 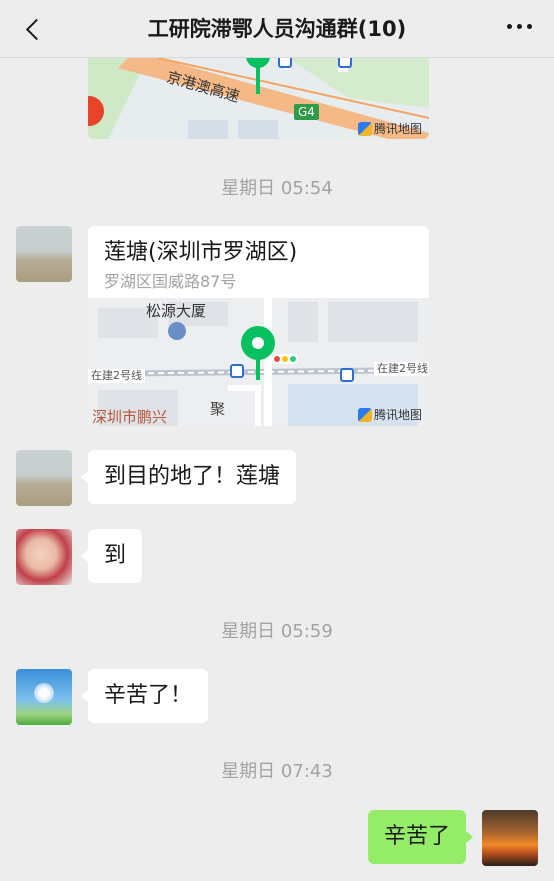 I want to click on chevron-left-icon, so click(x=36, y=29).